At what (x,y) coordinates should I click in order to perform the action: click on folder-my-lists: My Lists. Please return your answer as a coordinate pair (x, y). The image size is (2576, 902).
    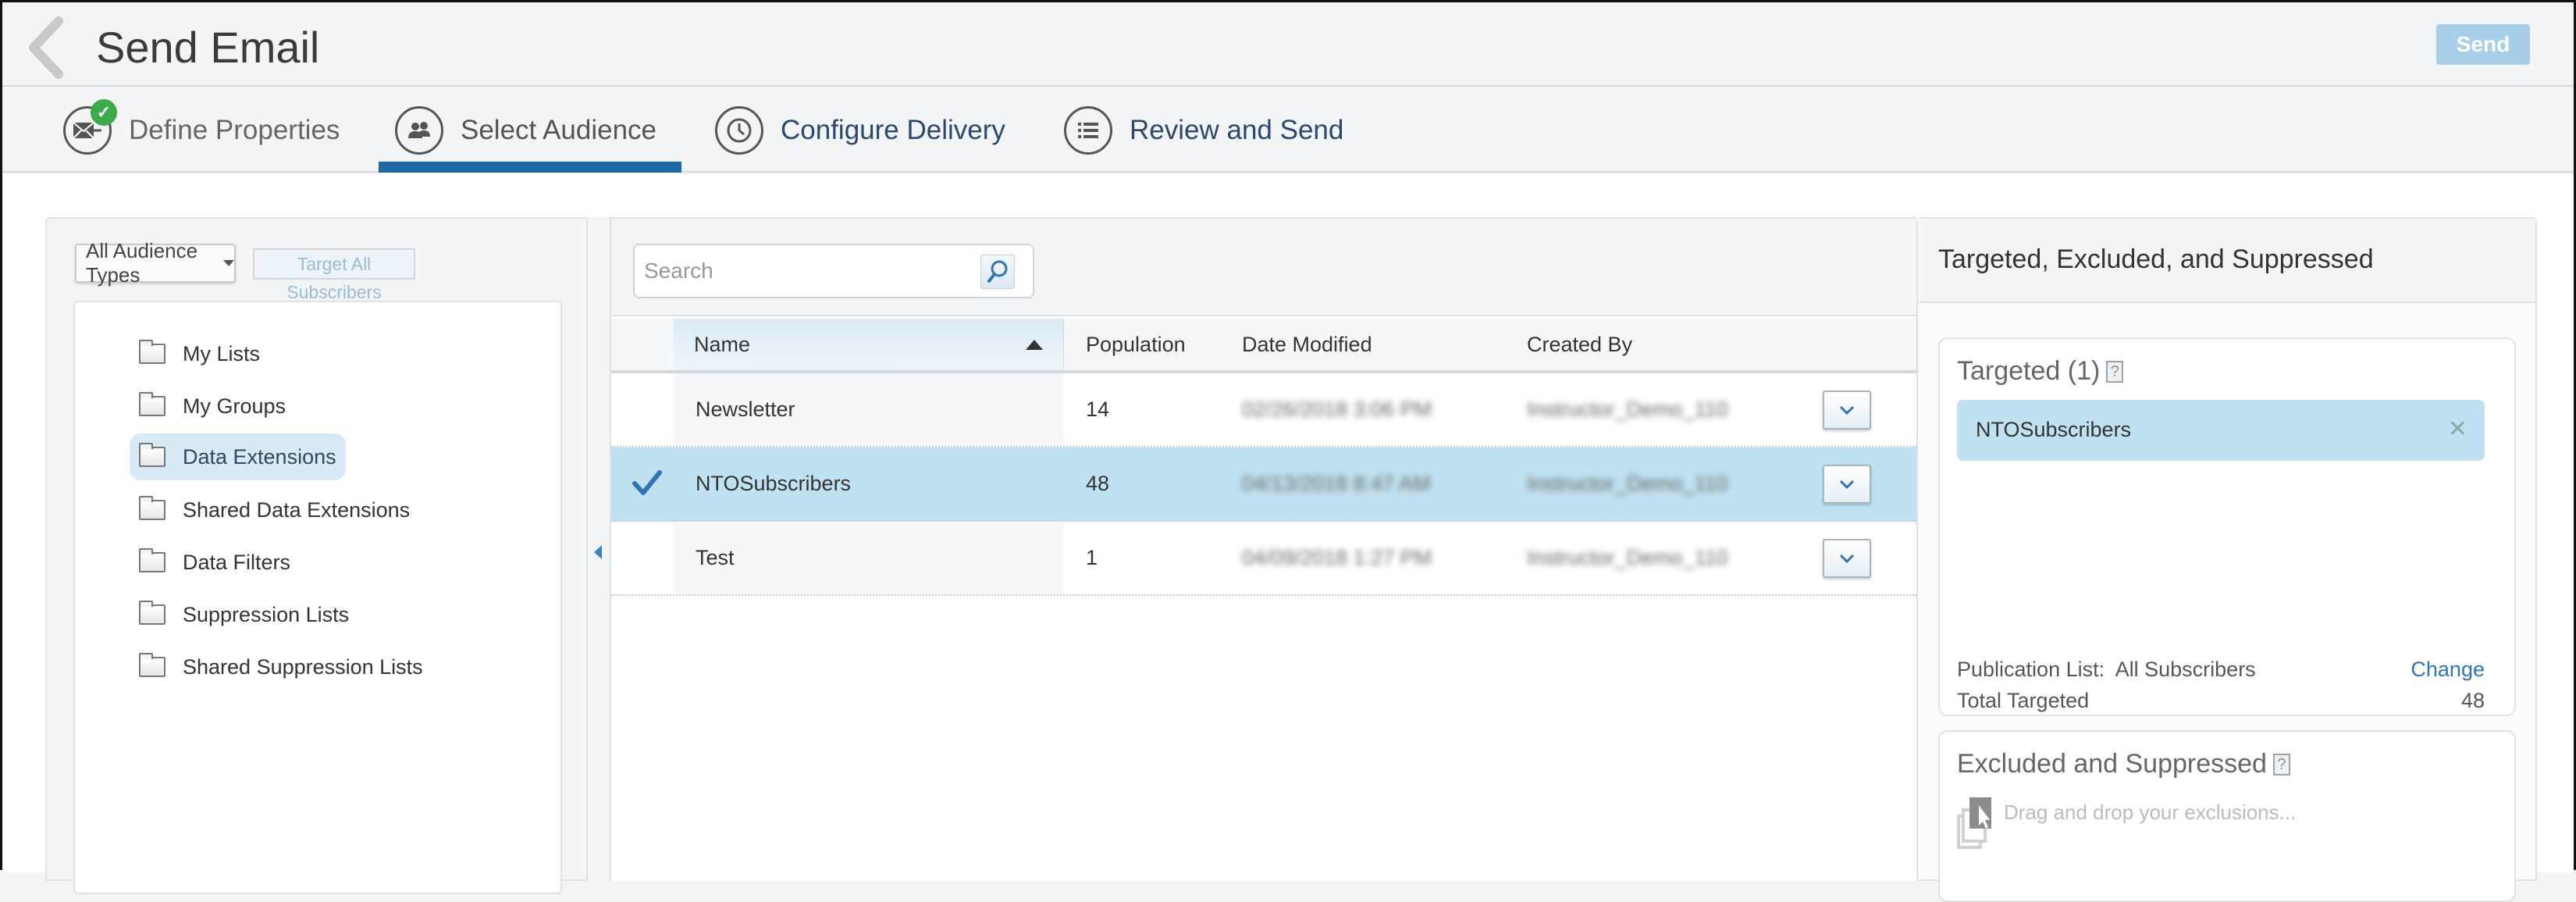
    Looking at the image, I should click on (199, 353).